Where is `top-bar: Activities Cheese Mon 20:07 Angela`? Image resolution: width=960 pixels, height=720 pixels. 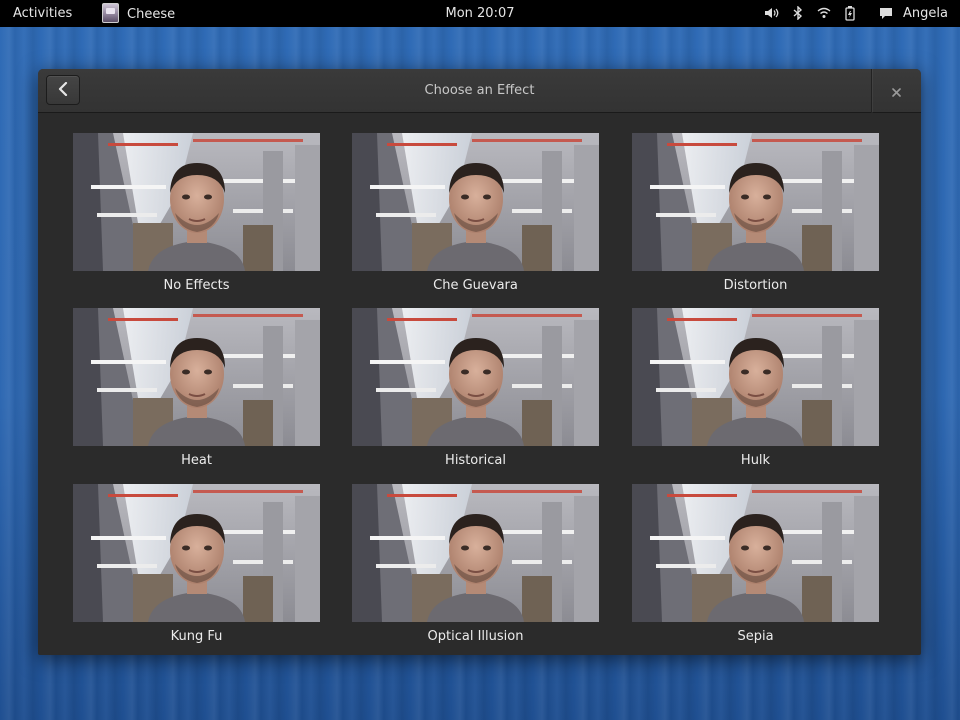 top-bar: Activities Cheese Mon 20:07 Angela is located at coordinates (480, 13).